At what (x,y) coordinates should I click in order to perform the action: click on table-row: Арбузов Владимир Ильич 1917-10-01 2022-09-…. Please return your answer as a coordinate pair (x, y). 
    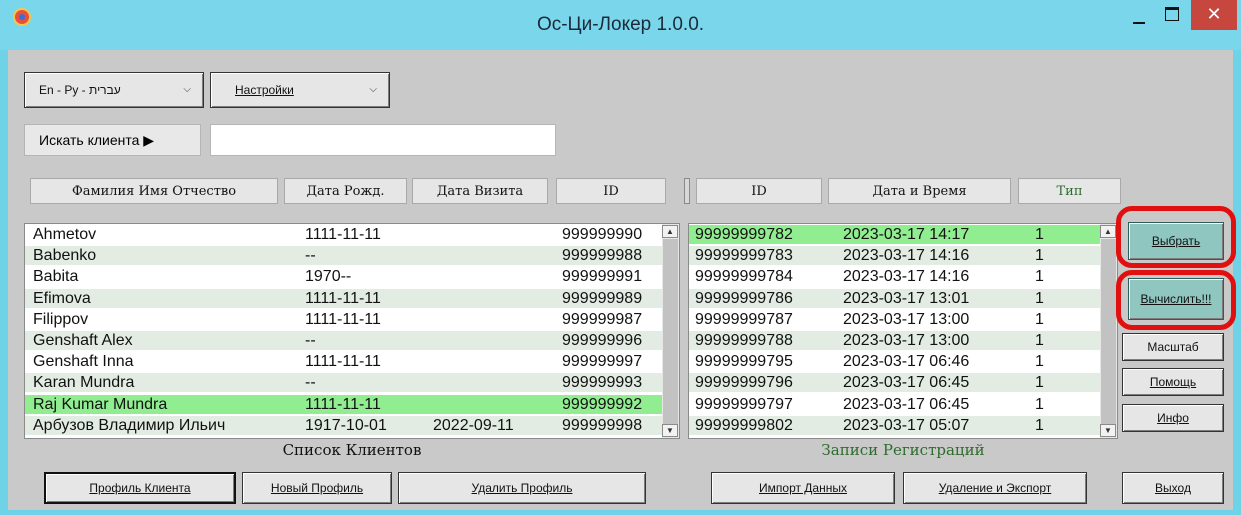
    Looking at the image, I should click on (343, 425).